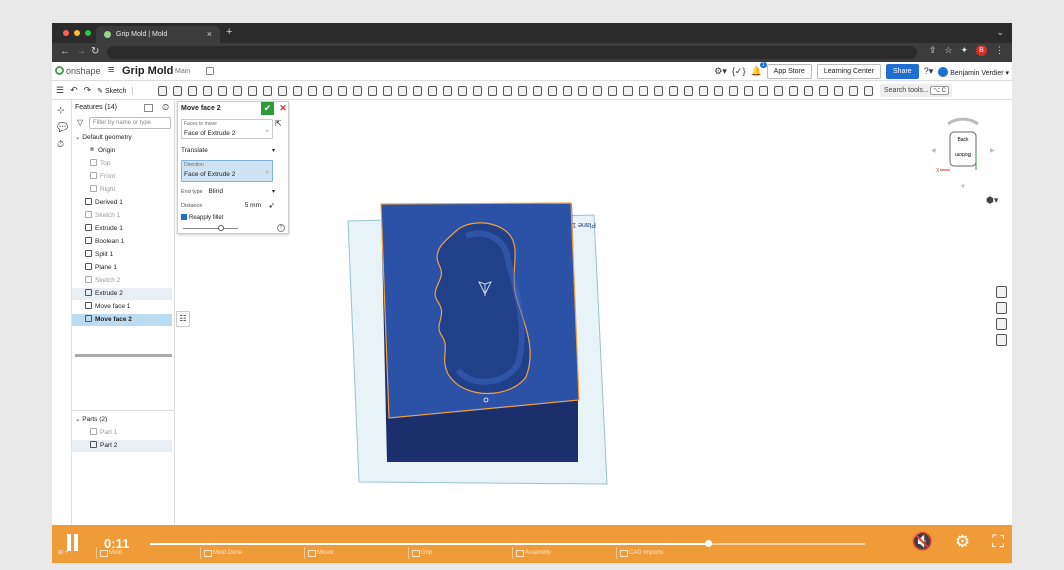 The width and height of the screenshot is (1064, 570). Describe the element at coordinates (271, 206) in the screenshot. I see `flip-direction-icon: ➶` at that location.